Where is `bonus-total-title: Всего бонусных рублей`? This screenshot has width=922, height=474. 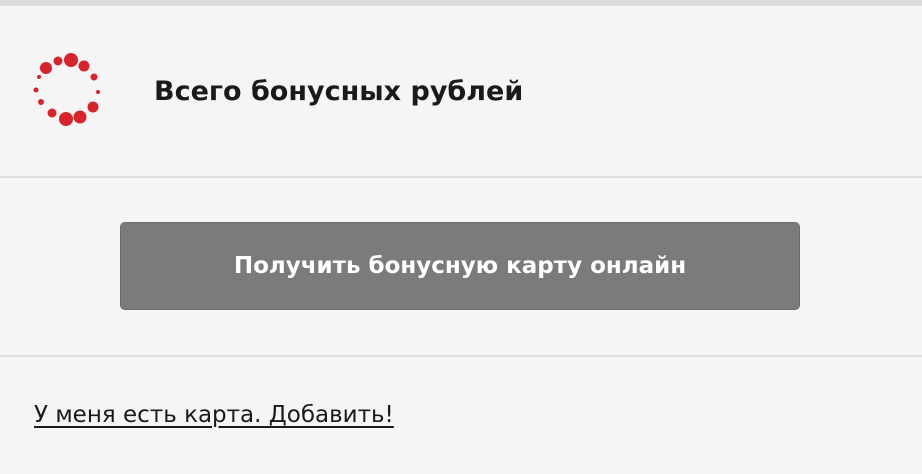
bonus-total-title: Всего бонусных рублей is located at coordinates (339, 91).